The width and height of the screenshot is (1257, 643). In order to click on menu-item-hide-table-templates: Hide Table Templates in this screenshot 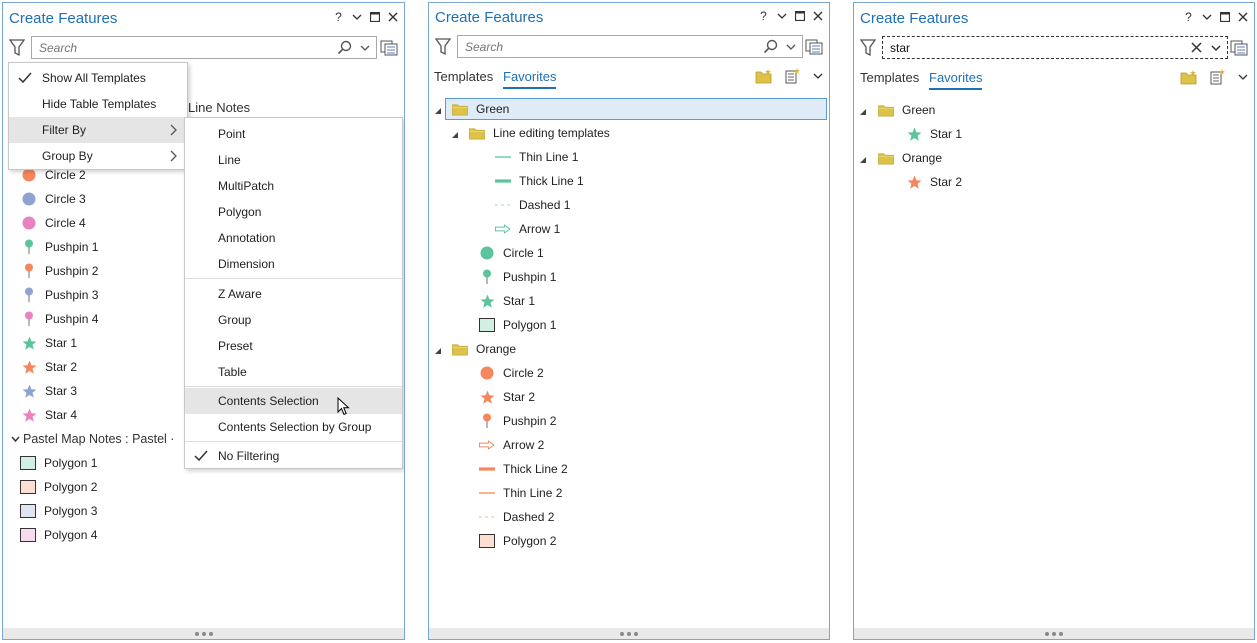, I will do `click(98, 104)`.